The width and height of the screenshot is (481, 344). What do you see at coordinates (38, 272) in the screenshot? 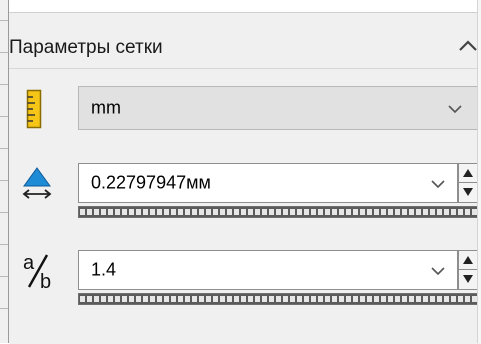
I see `ratio-icon: a b` at bounding box center [38, 272].